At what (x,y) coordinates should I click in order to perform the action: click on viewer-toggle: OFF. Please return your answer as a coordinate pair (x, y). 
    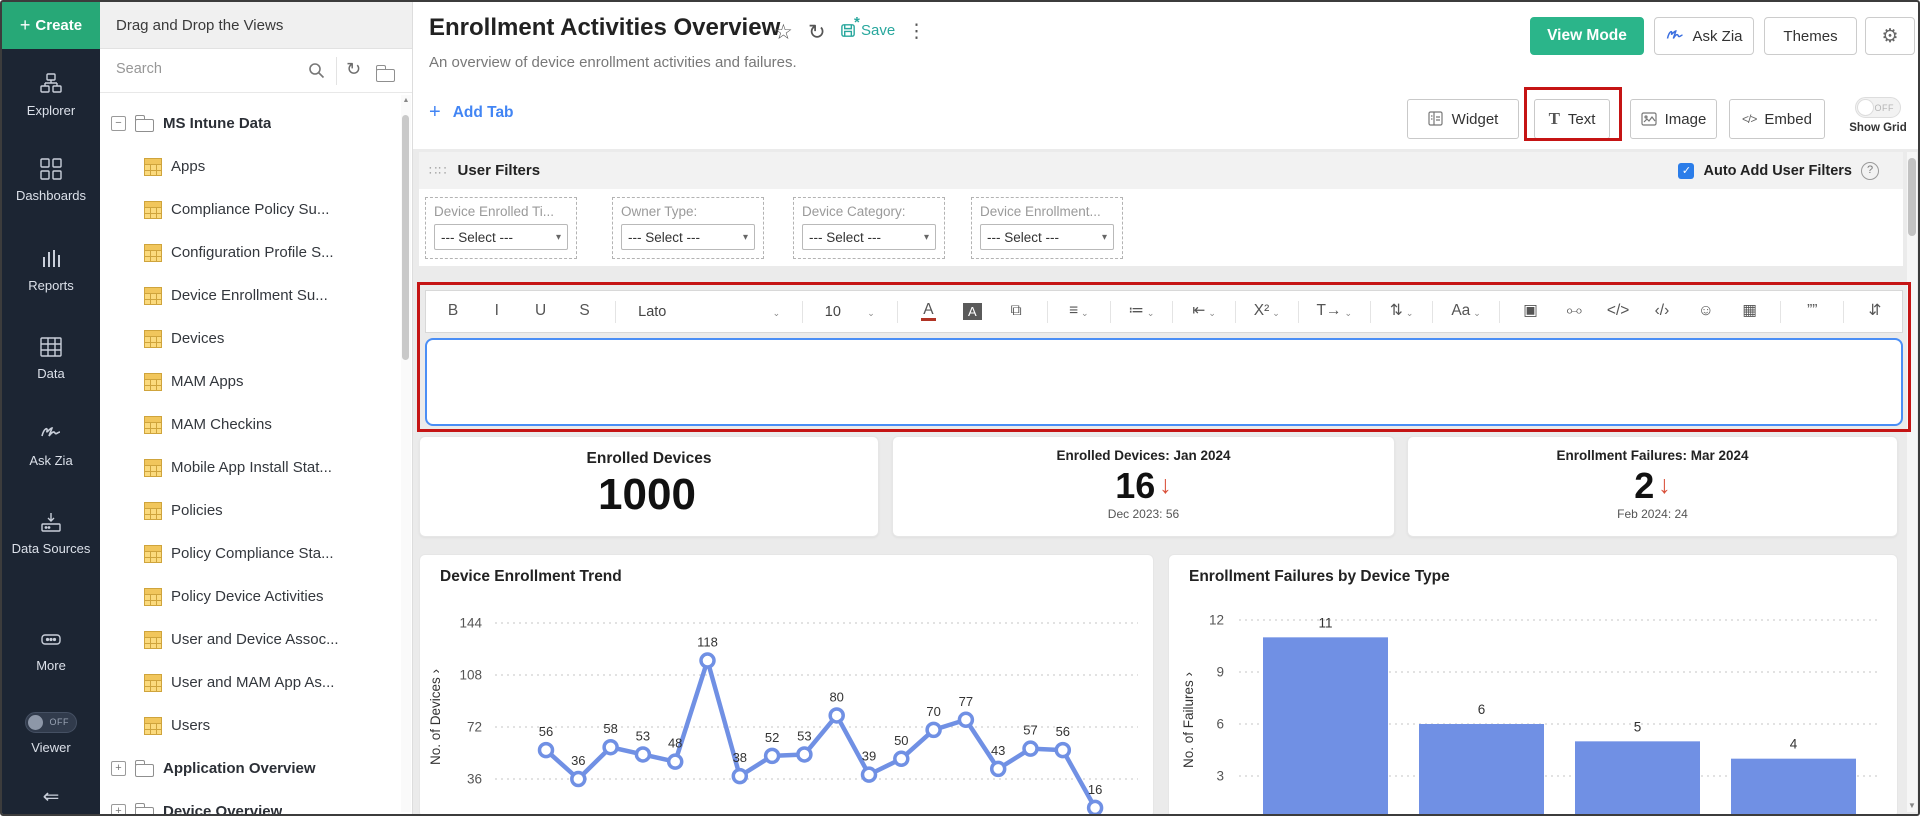
    Looking at the image, I should click on (51, 722).